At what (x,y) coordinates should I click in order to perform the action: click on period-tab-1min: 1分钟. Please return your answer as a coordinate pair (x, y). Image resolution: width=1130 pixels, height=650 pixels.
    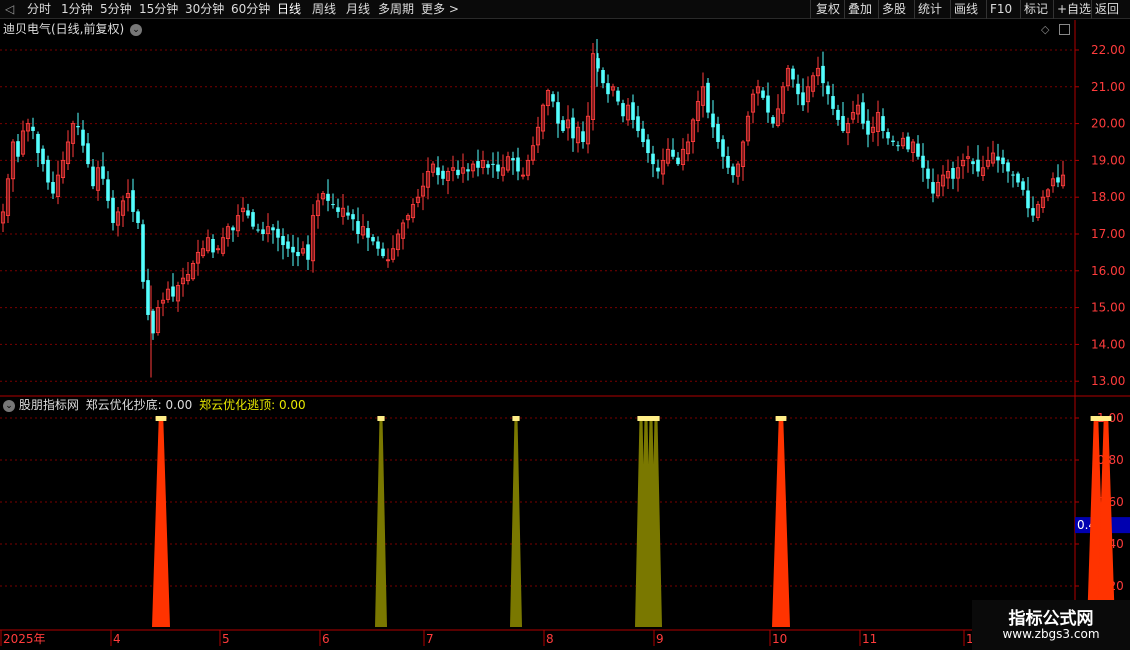
    Looking at the image, I should click on (77, 9).